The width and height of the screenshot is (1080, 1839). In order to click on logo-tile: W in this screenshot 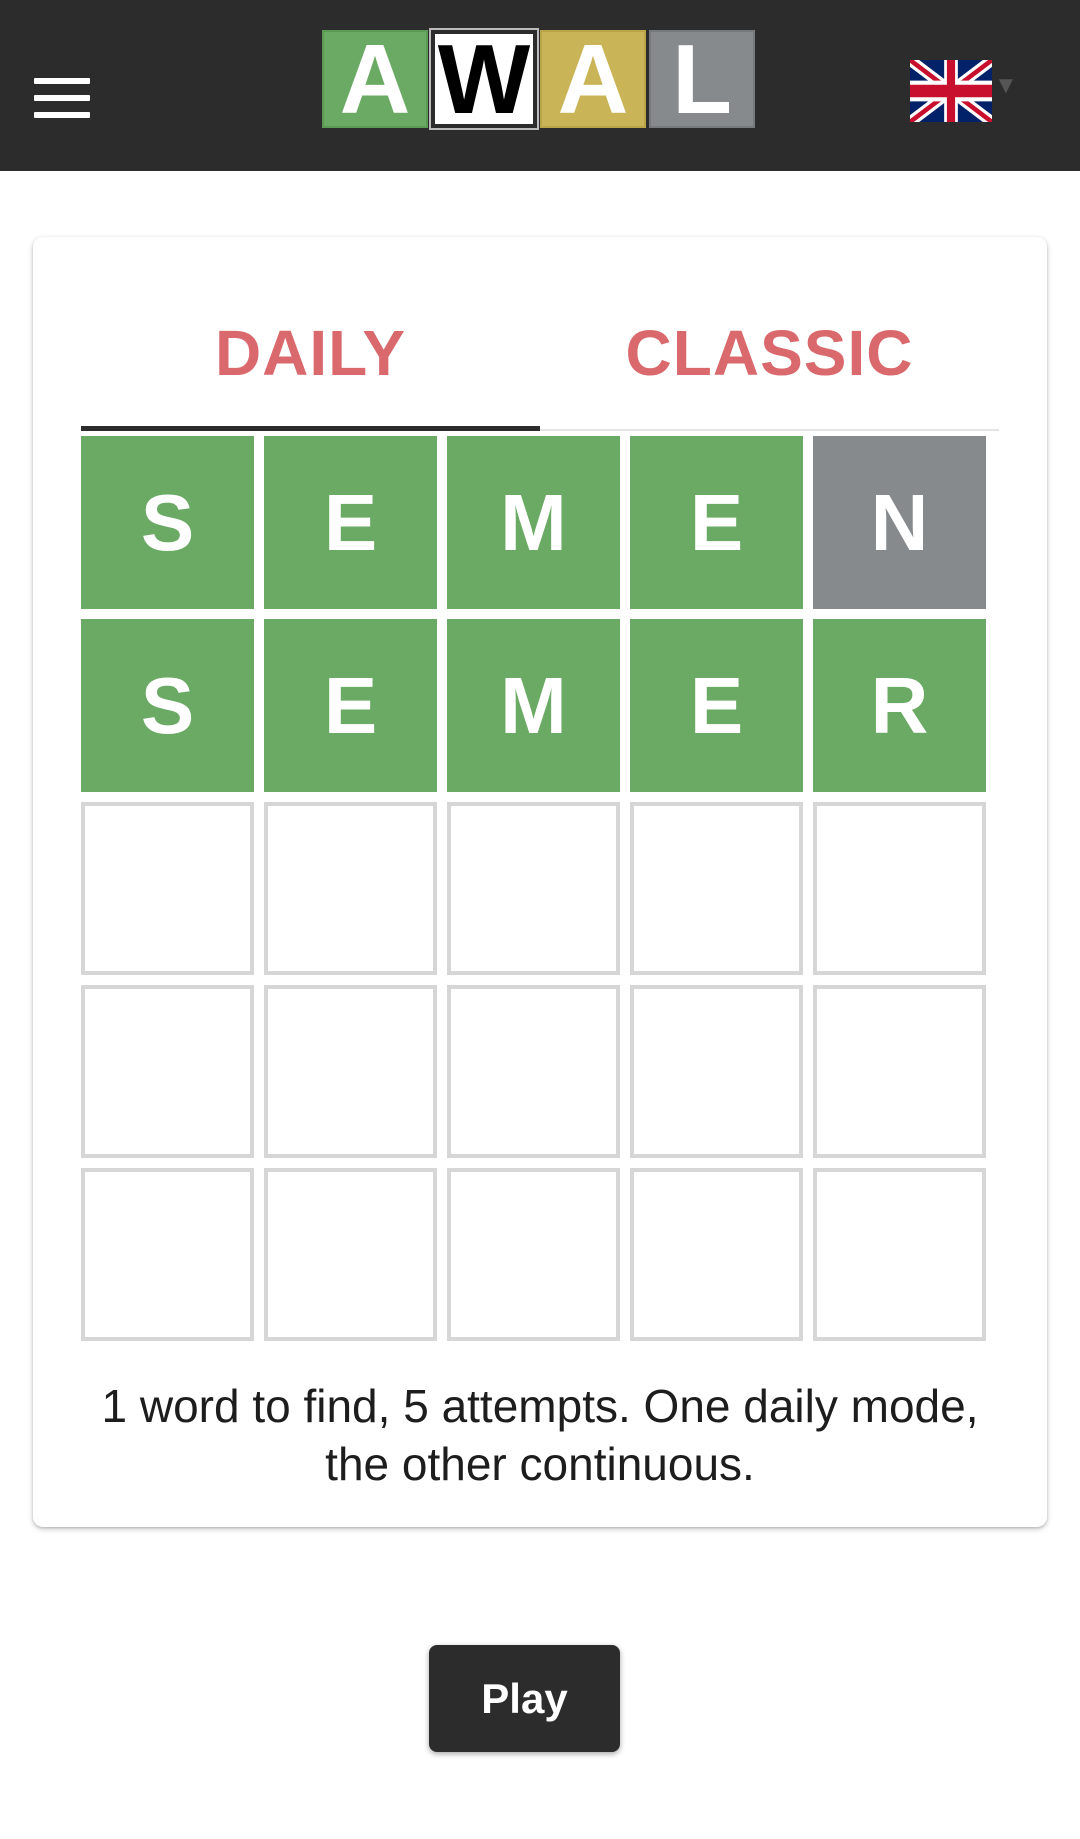, I will do `click(484, 79)`.